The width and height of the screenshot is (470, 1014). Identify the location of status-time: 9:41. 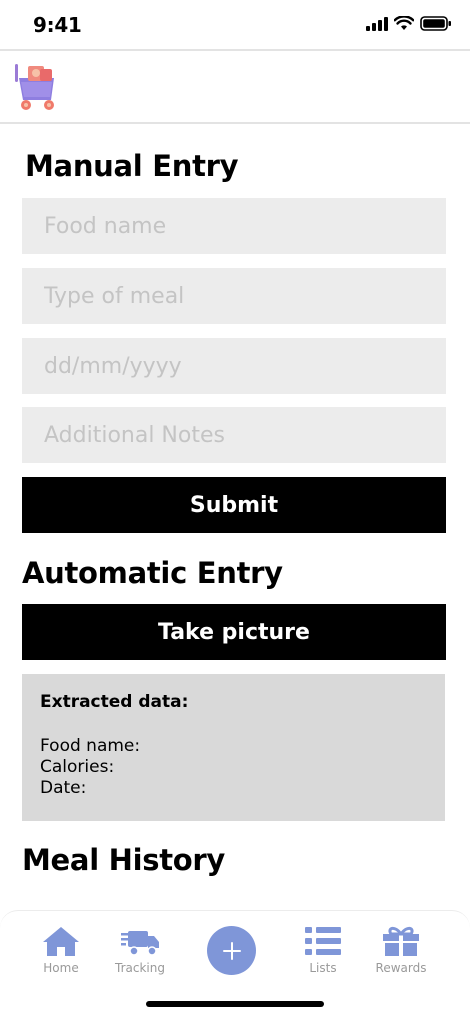
(57, 25).